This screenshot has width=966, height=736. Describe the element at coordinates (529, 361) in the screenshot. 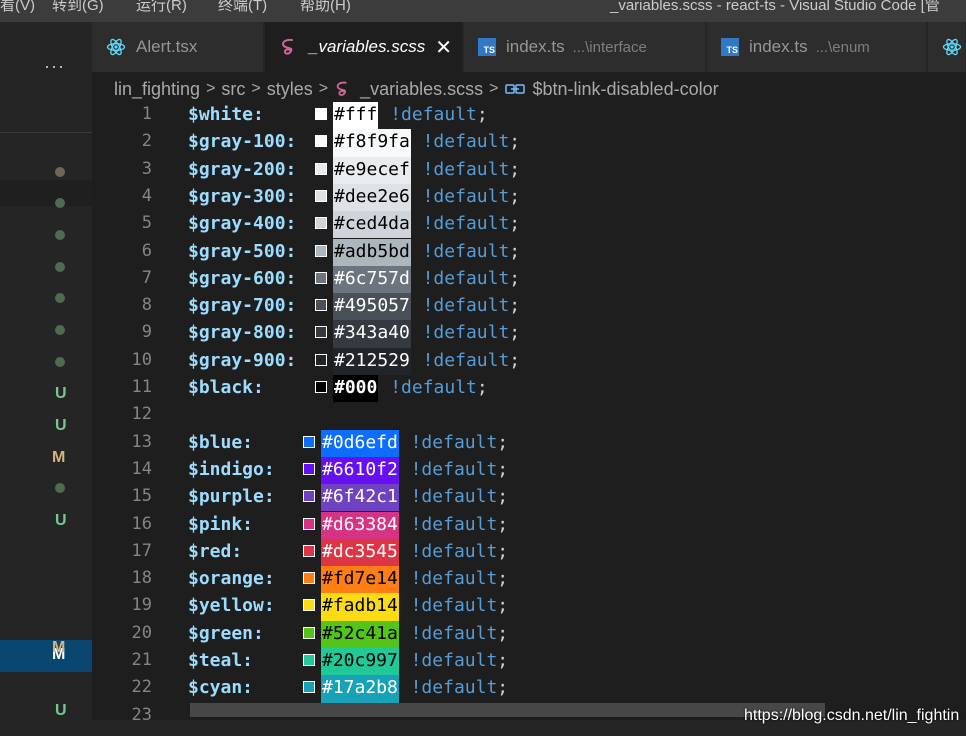

I see `code-line: 10 $gray-900: #212529 !default;` at that location.